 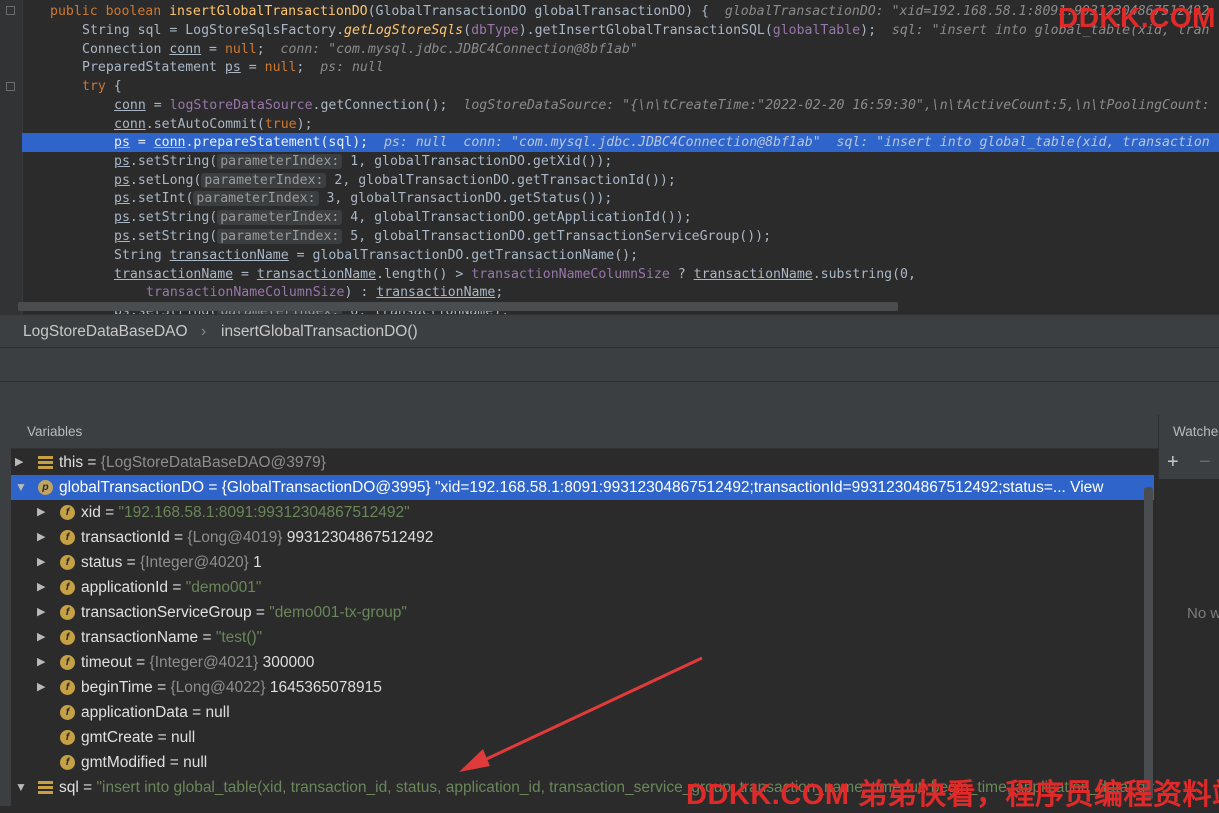 I want to click on code-line: transactionNameColumnSize), so click(x=620, y=292).